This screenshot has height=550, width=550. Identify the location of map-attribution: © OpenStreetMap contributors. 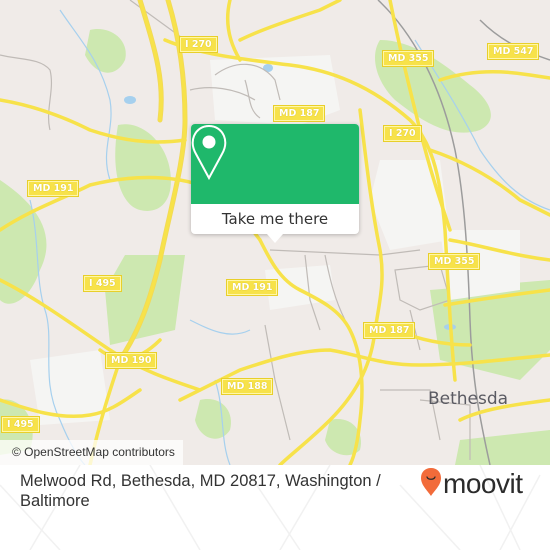
(91, 452).